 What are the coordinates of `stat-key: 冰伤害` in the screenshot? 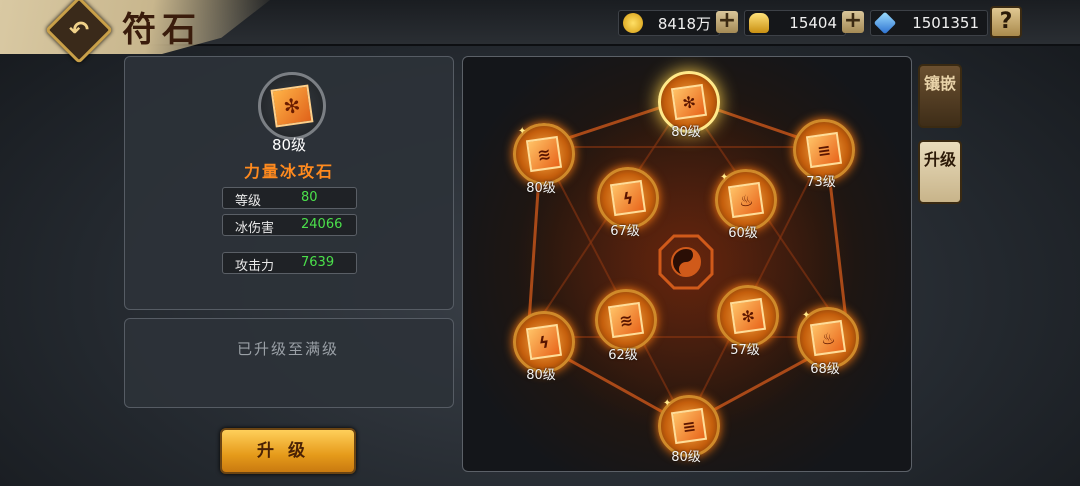 It's located at (255, 228).